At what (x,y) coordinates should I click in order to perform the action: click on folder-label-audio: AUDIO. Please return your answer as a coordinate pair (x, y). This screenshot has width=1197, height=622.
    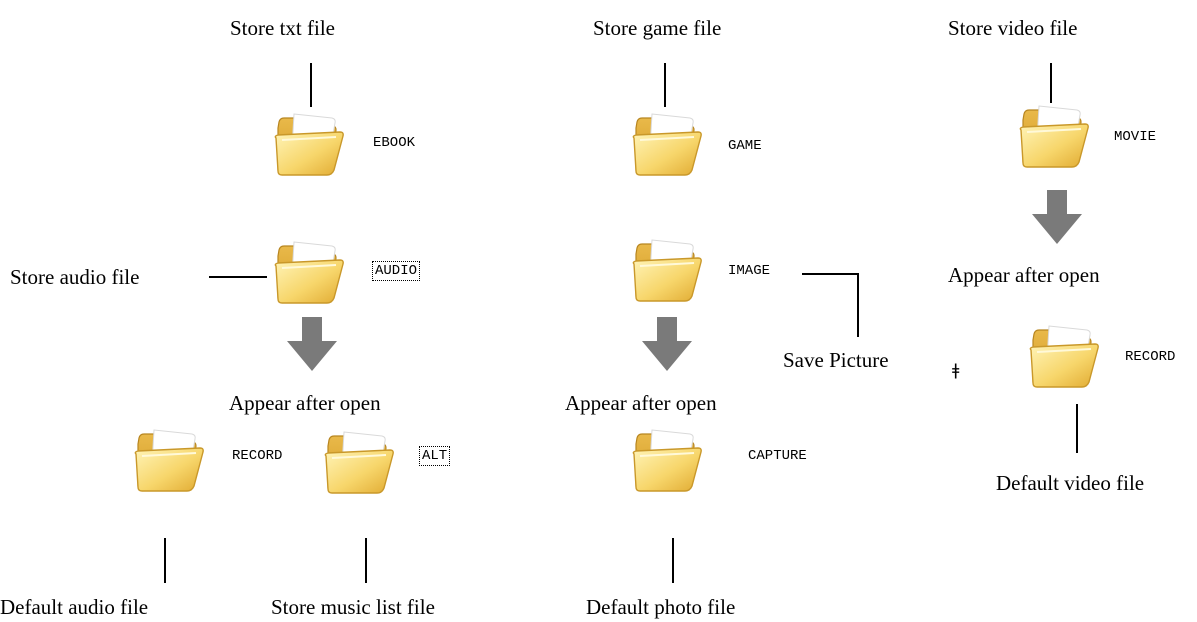
    Looking at the image, I should click on (396, 271).